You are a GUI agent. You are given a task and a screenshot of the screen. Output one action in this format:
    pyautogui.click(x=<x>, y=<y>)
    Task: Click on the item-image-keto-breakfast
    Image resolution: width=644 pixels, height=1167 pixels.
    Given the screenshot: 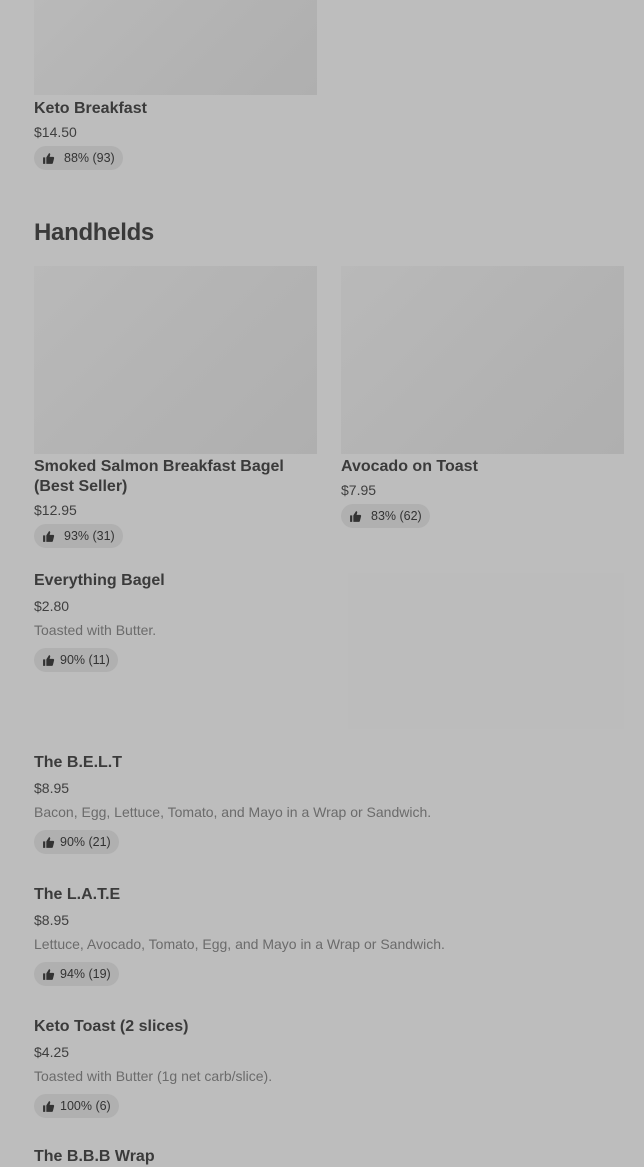 What is the action you would take?
    pyautogui.click(x=175, y=47)
    